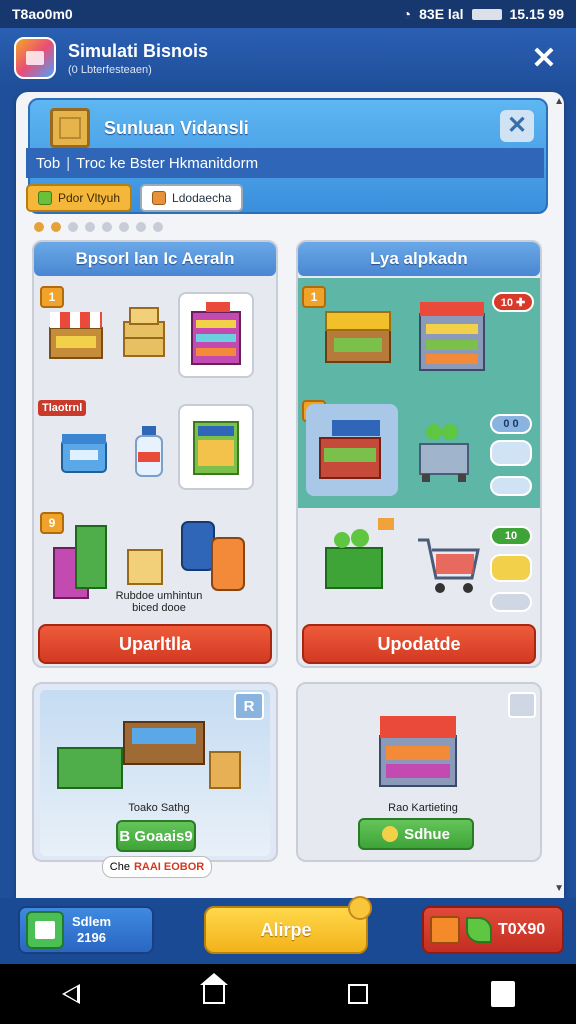 The height and width of the screenshot is (1024, 576). What do you see at coordinates (35, 58) in the screenshot?
I see `app-logo-icon` at bounding box center [35, 58].